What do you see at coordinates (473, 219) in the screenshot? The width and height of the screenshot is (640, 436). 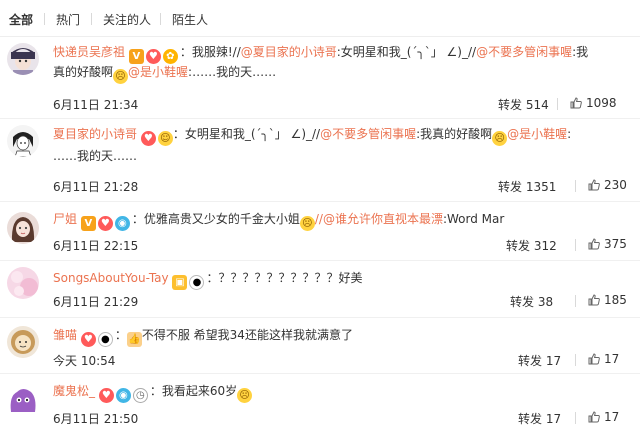 I see `comment-text-part: :Word Mar` at bounding box center [473, 219].